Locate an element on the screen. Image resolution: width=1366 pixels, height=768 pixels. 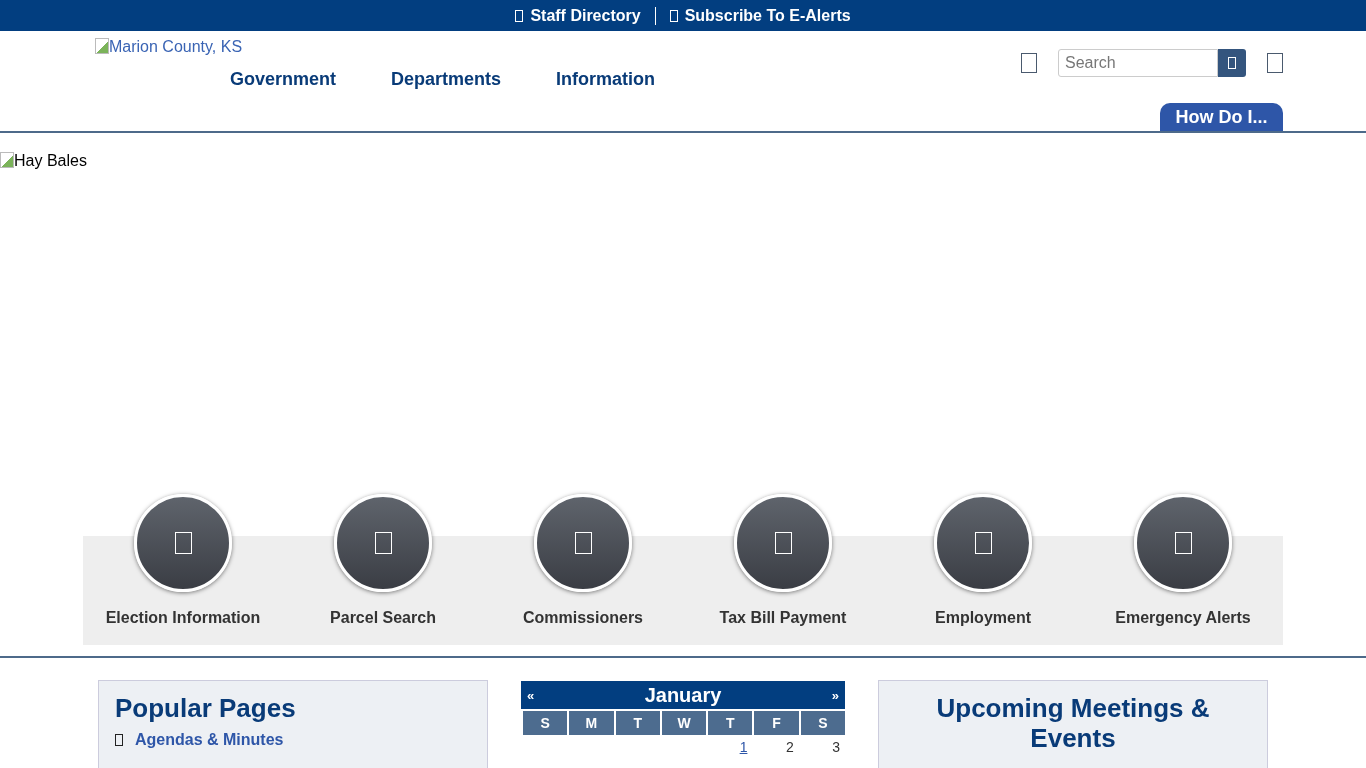
quick-link: Election Information is located at coordinates (183, 618).